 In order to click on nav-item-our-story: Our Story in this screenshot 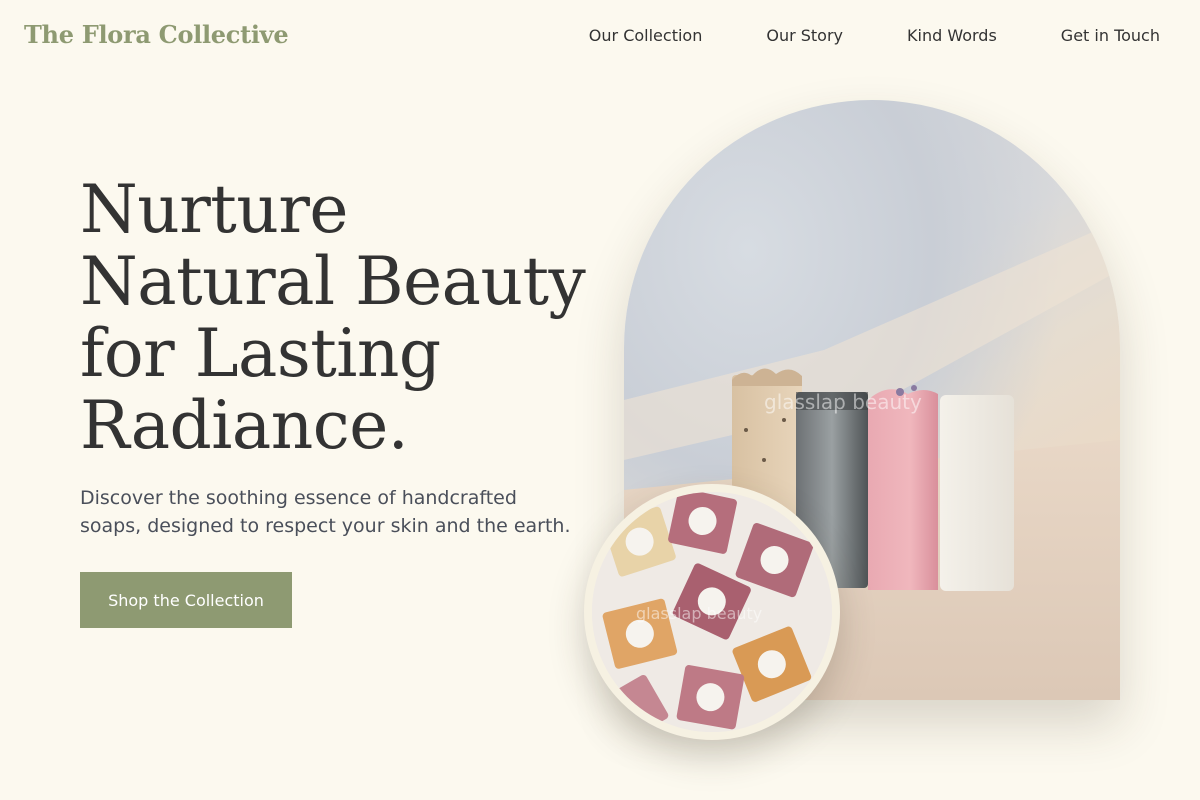, I will do `click(804, 35)`.